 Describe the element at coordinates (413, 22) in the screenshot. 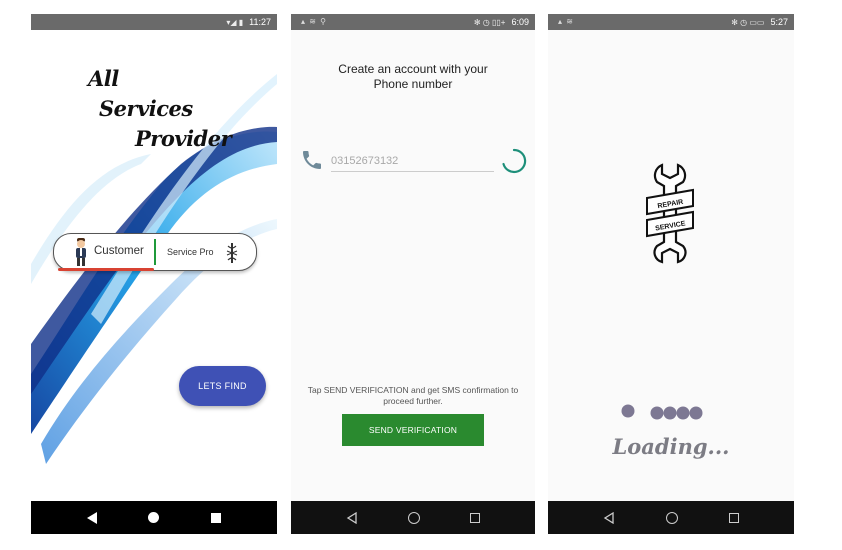

I see `status-bar: ▴ ≋ ⚲ ✻ ◷ ▯▯+ 6:09` at that location.